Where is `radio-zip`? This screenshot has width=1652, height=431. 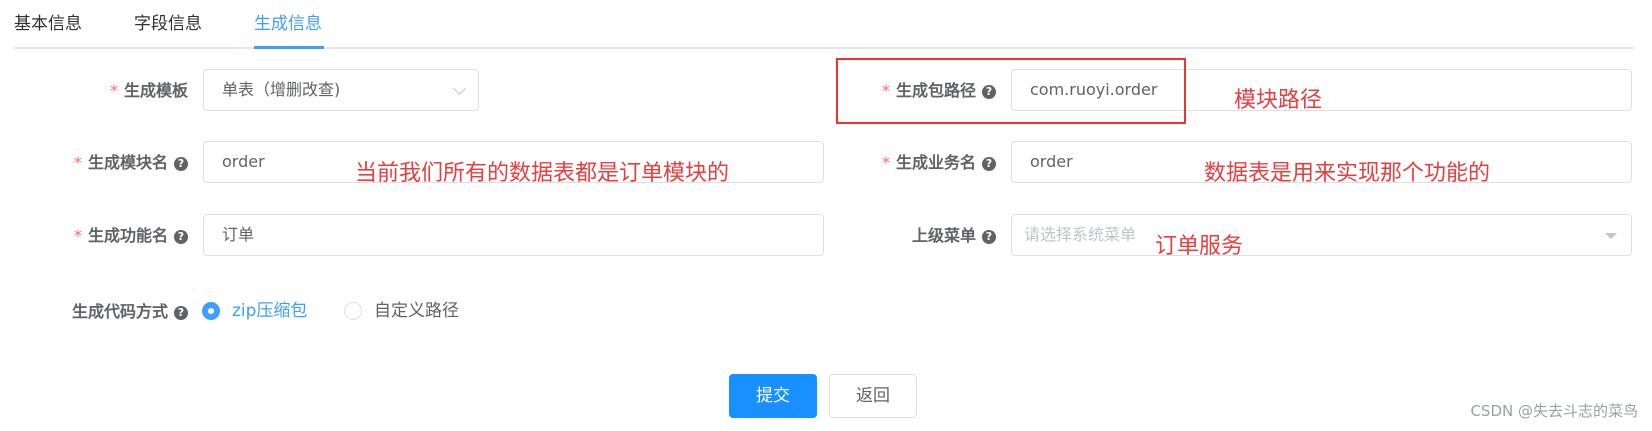 radio-zip is located at coordinates (211, 311).